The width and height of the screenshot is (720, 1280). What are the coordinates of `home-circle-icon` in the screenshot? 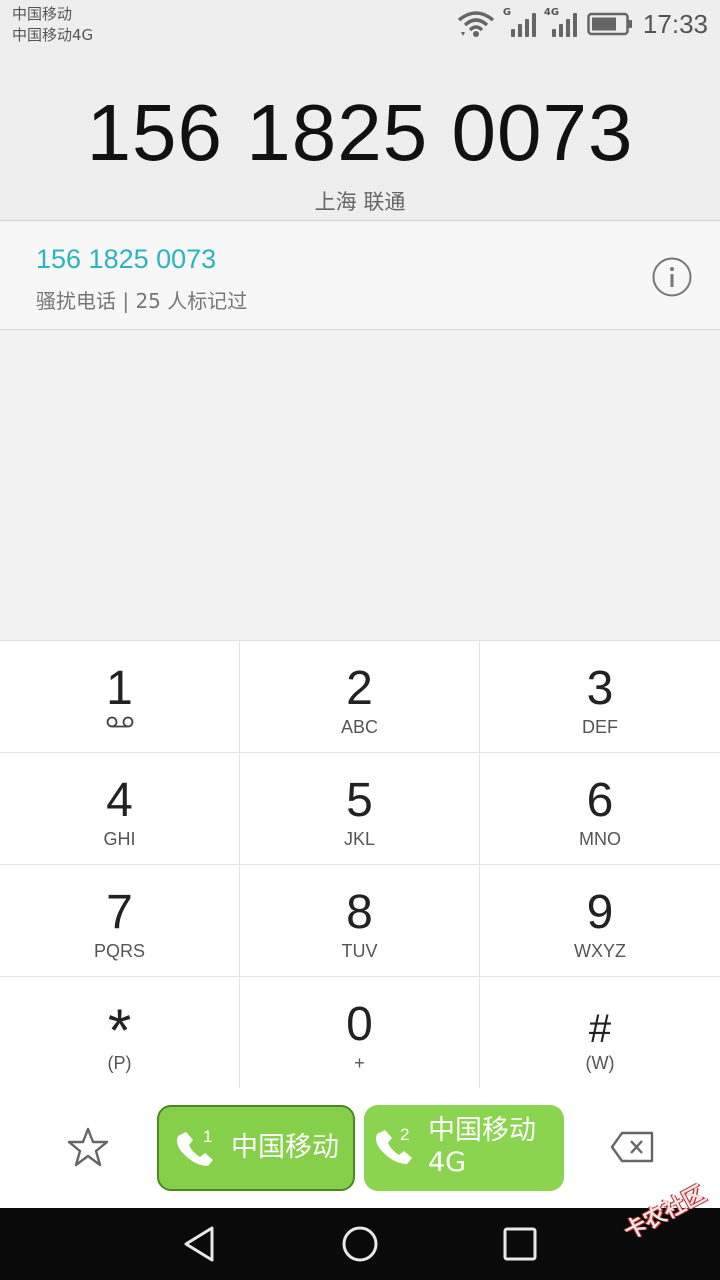 It's located at (360, 1244).